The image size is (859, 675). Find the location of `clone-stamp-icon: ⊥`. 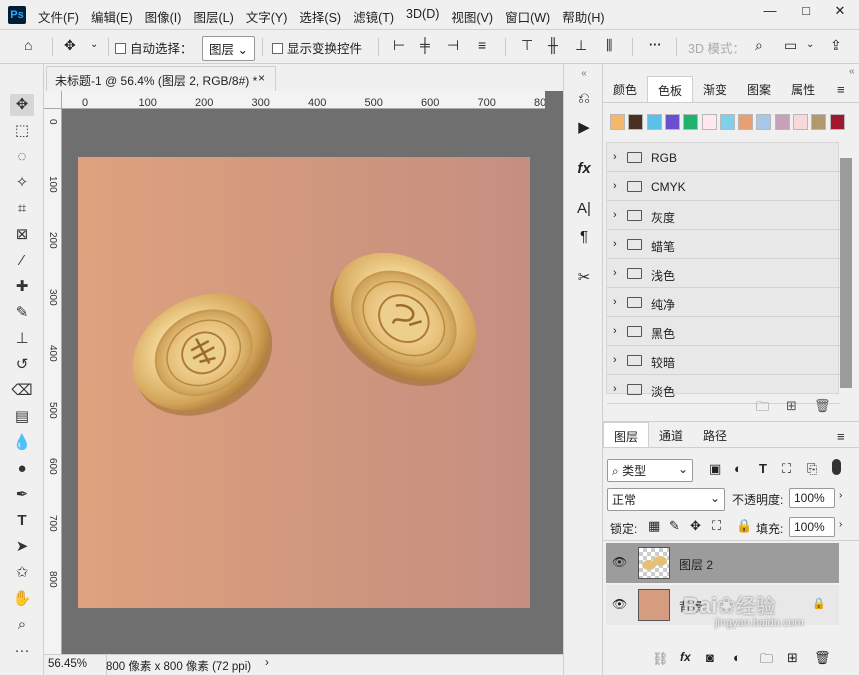

clone-stamp-icon: ⊥ is located at coordinates (22, 339).